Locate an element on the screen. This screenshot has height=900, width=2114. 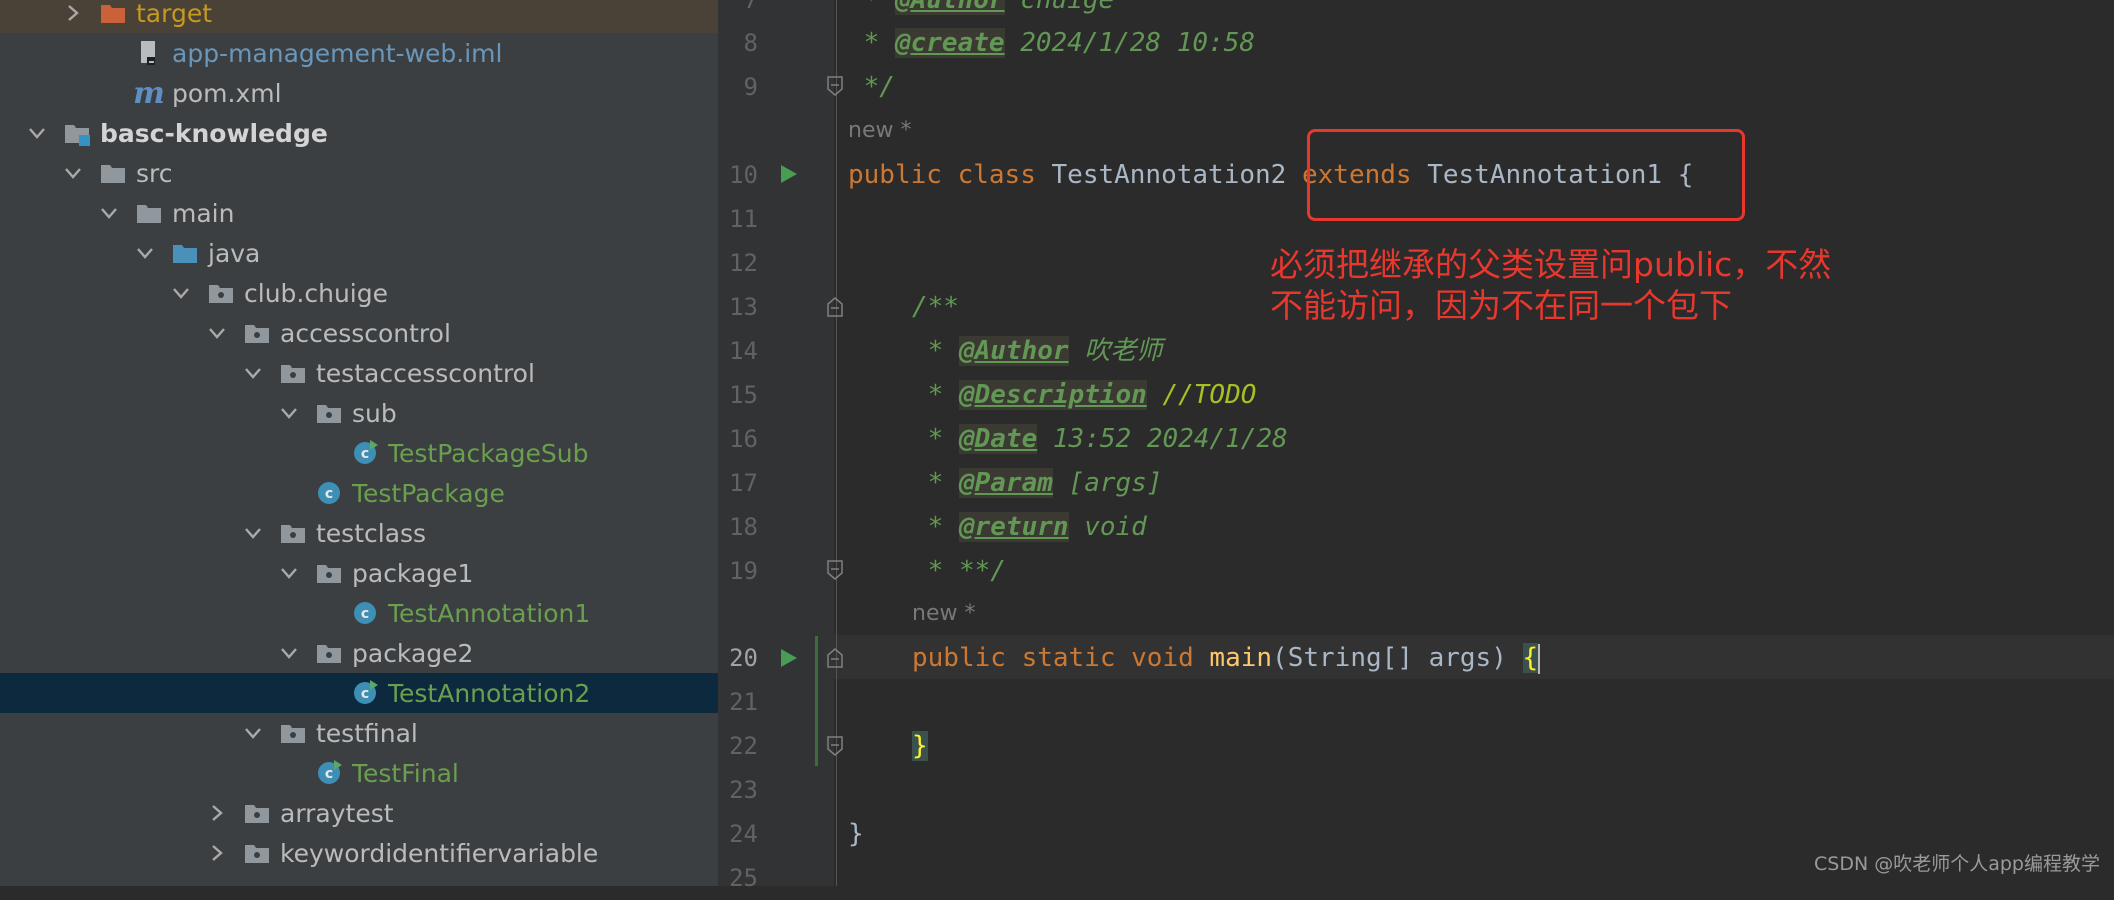
line-number: 24 is located at coordinates (743, 834).